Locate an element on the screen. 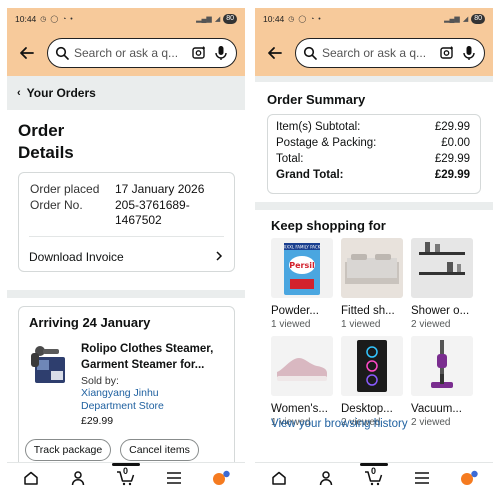  keep-shopping-item: Desktop... 2 viewed is located at coordinates (372, 382).